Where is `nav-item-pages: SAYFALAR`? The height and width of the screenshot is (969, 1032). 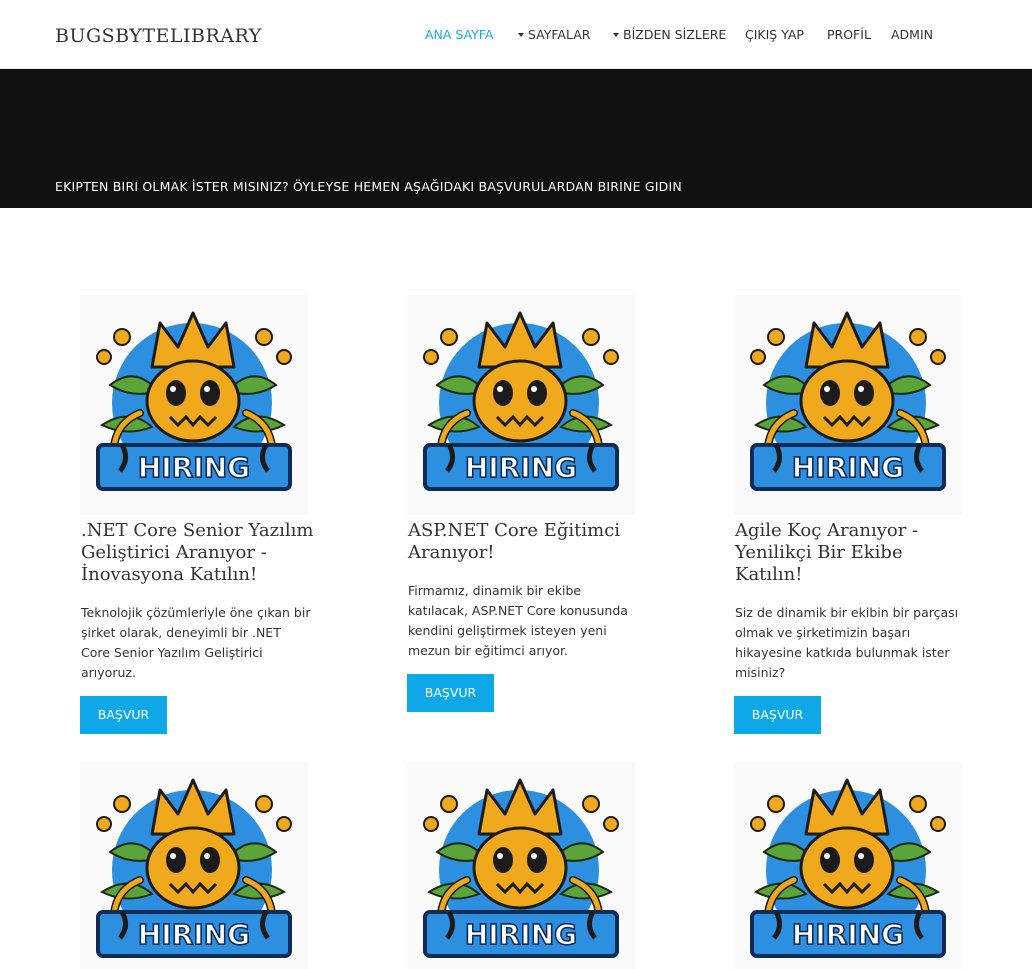
nav-item-pages: SAYFALAR is located at coordinates (554, 34).